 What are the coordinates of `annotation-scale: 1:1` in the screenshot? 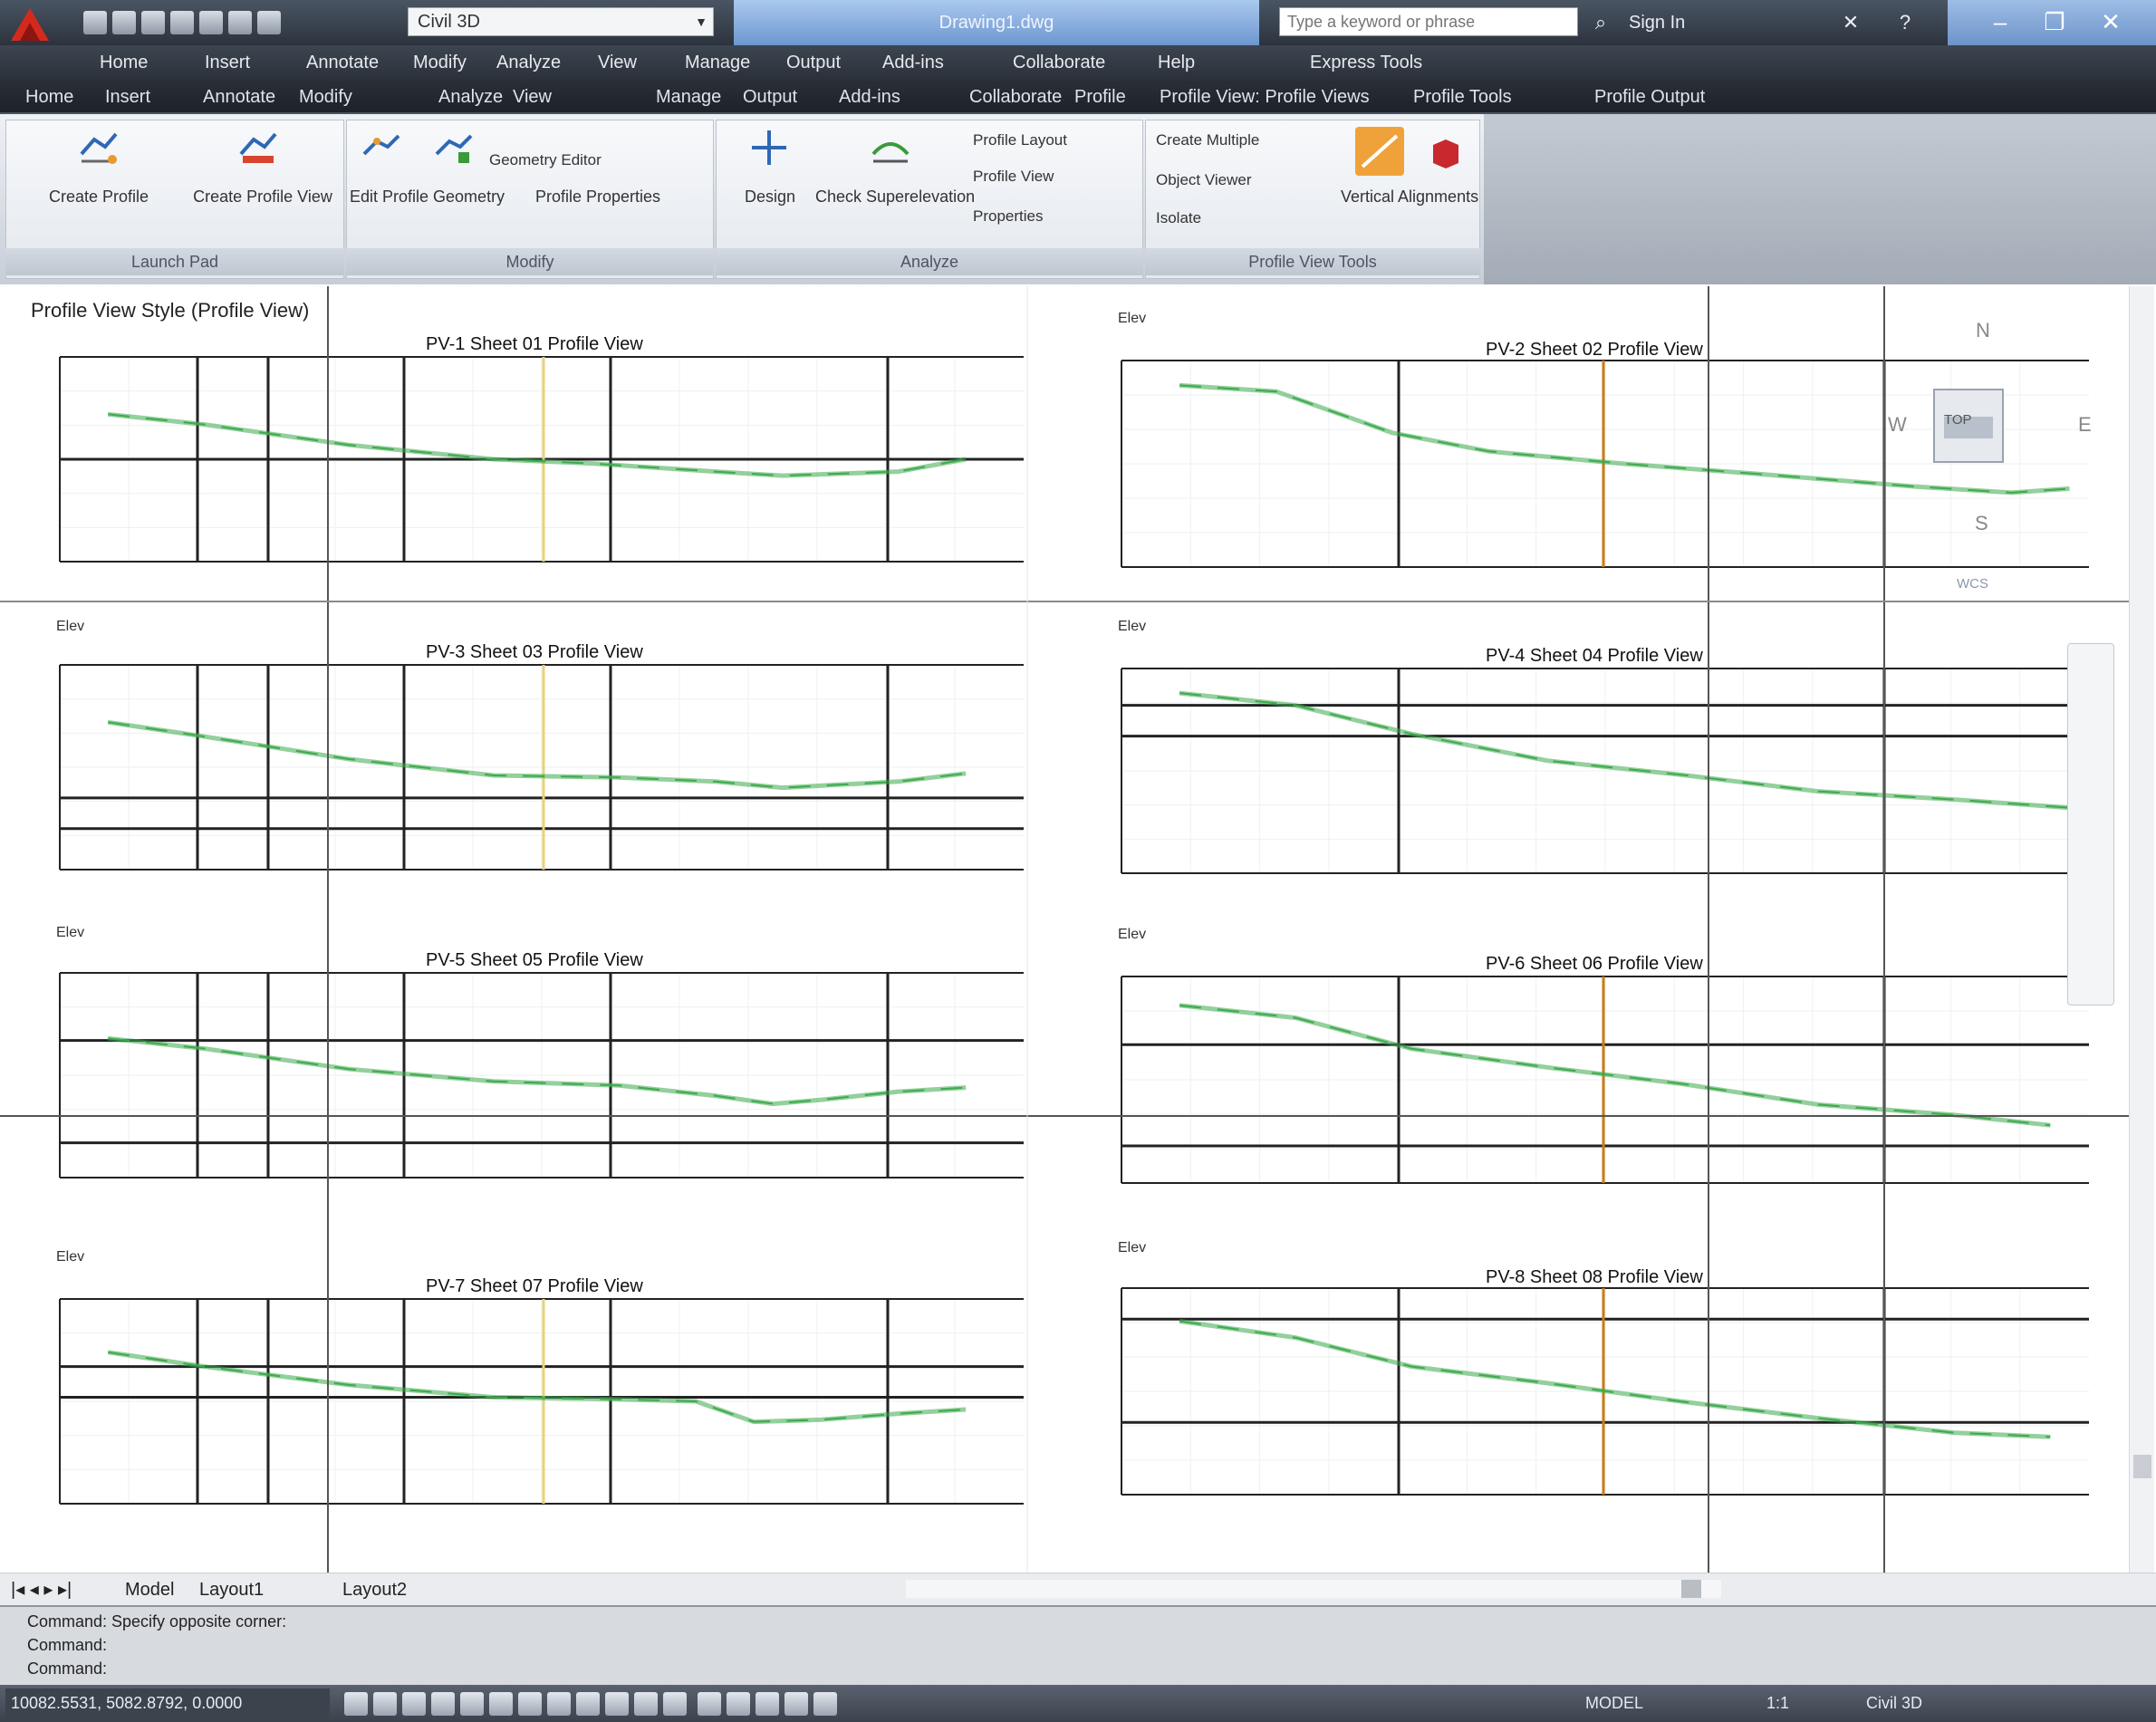 It's located at (1777, 1703).